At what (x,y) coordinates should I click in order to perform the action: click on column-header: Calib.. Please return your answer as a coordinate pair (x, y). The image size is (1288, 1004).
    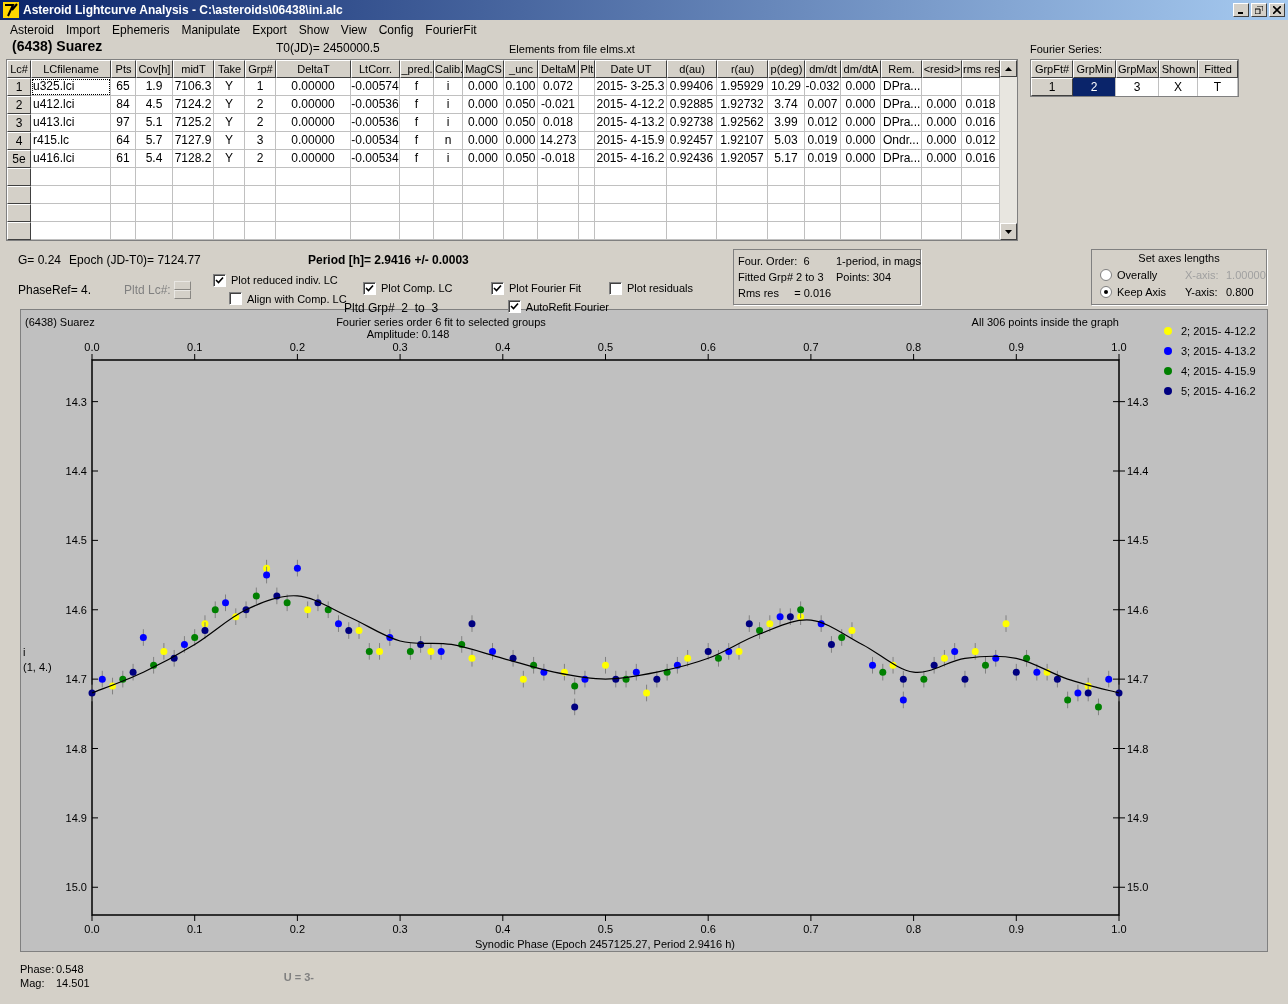
    Looking at the image, I should click on (448, 69).